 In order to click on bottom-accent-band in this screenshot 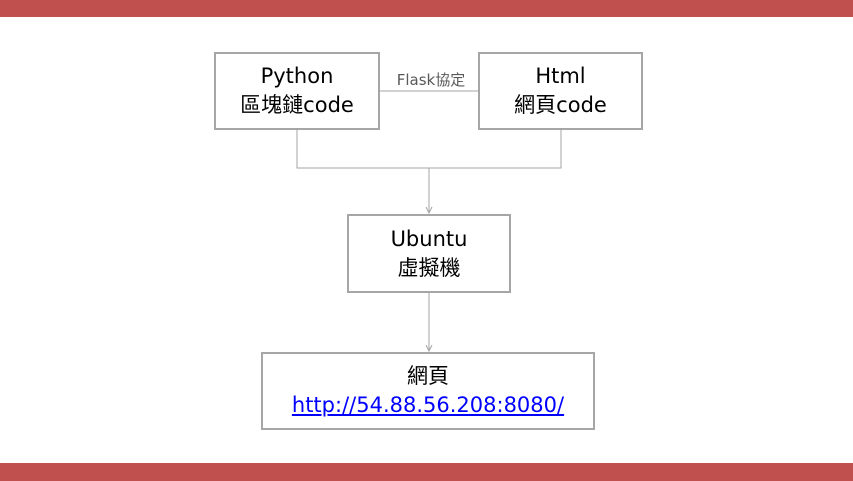, I will do `click(426, 472)`.